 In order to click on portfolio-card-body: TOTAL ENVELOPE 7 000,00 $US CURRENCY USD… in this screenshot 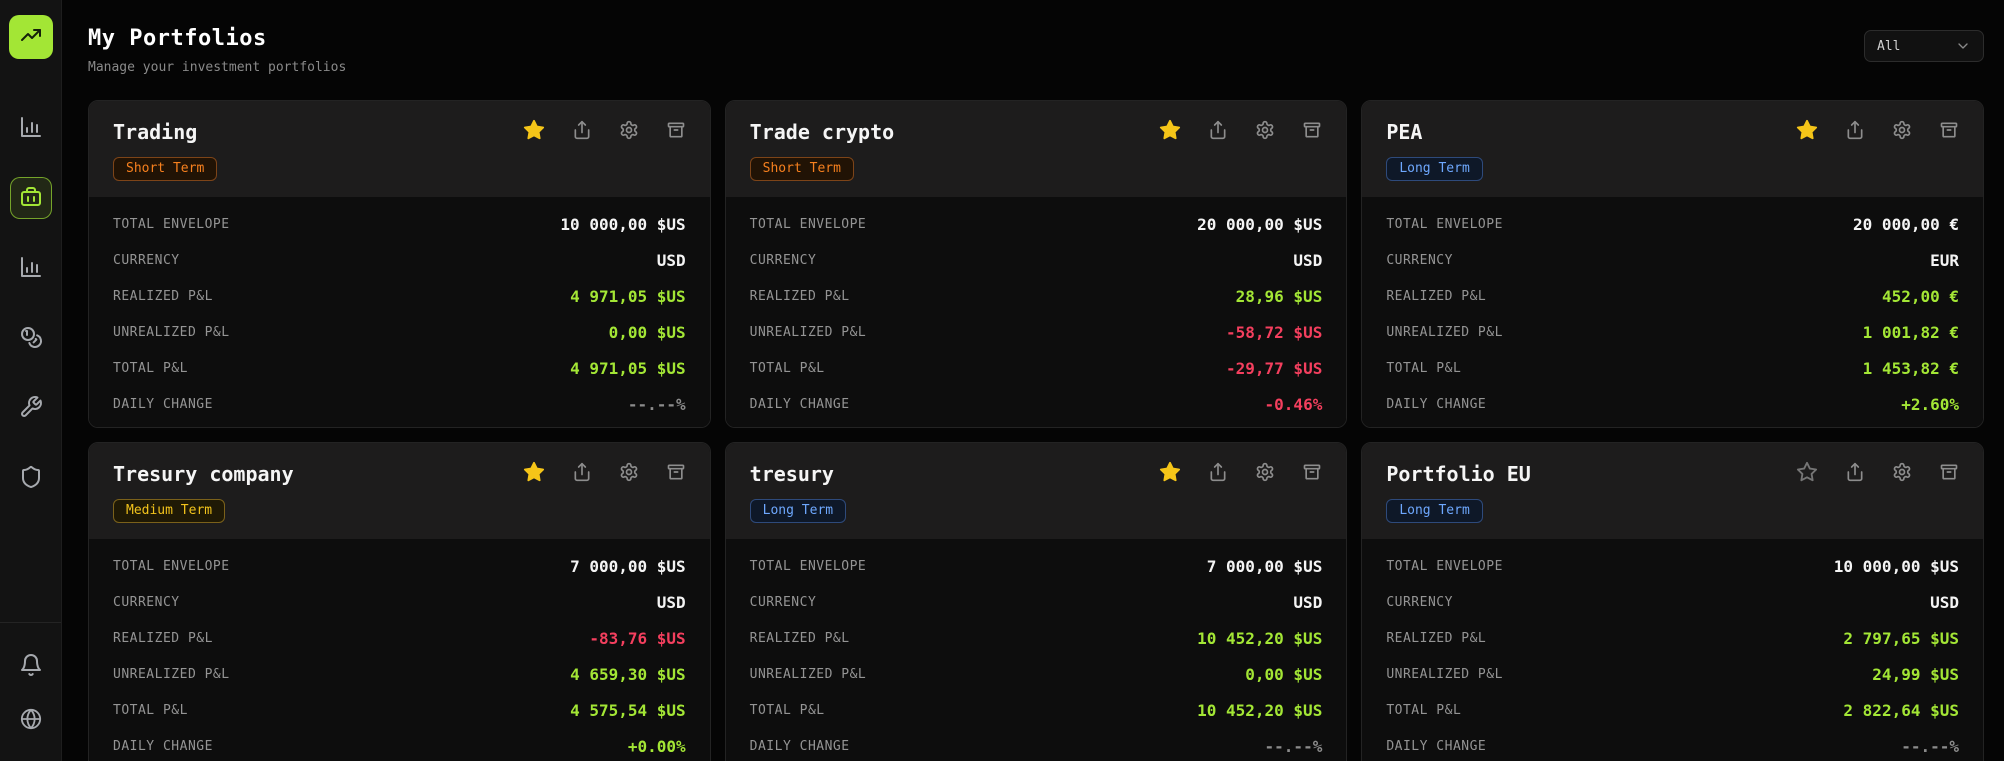, I will do `click(1036, 650)`.